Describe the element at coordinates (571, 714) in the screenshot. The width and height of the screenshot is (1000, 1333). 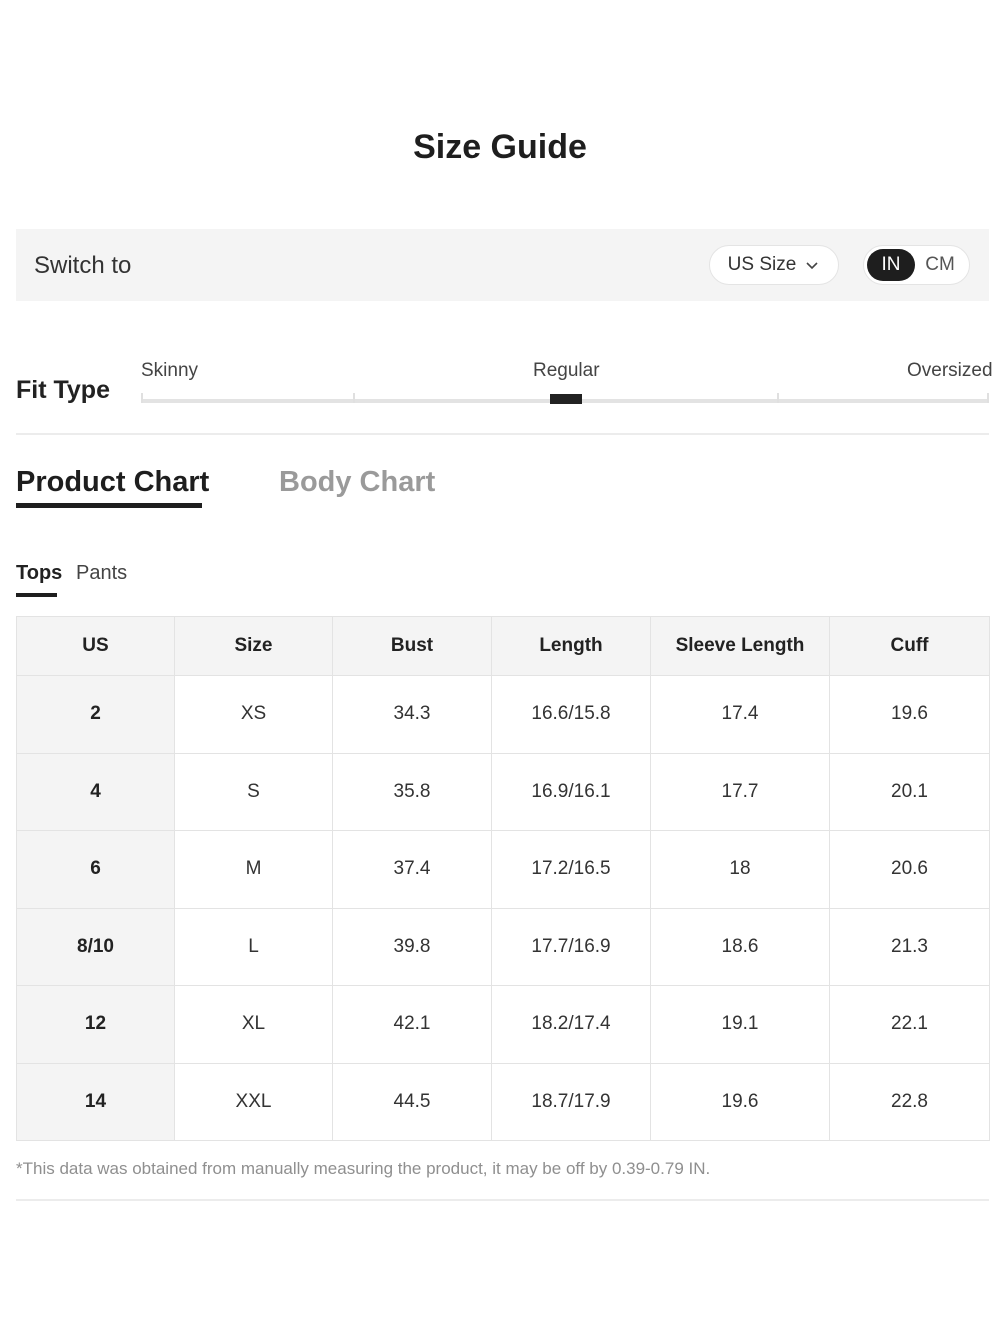
I see `length-cell: 16.6/15.8` at that location.